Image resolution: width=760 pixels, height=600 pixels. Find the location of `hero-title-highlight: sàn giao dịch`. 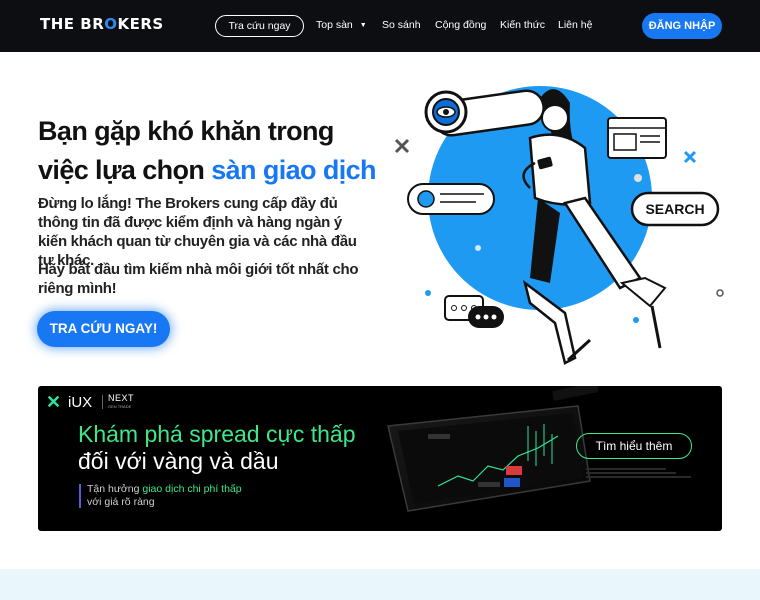

hero-title-highlight: sàn giao dịch is located at coordinates (293, 170).